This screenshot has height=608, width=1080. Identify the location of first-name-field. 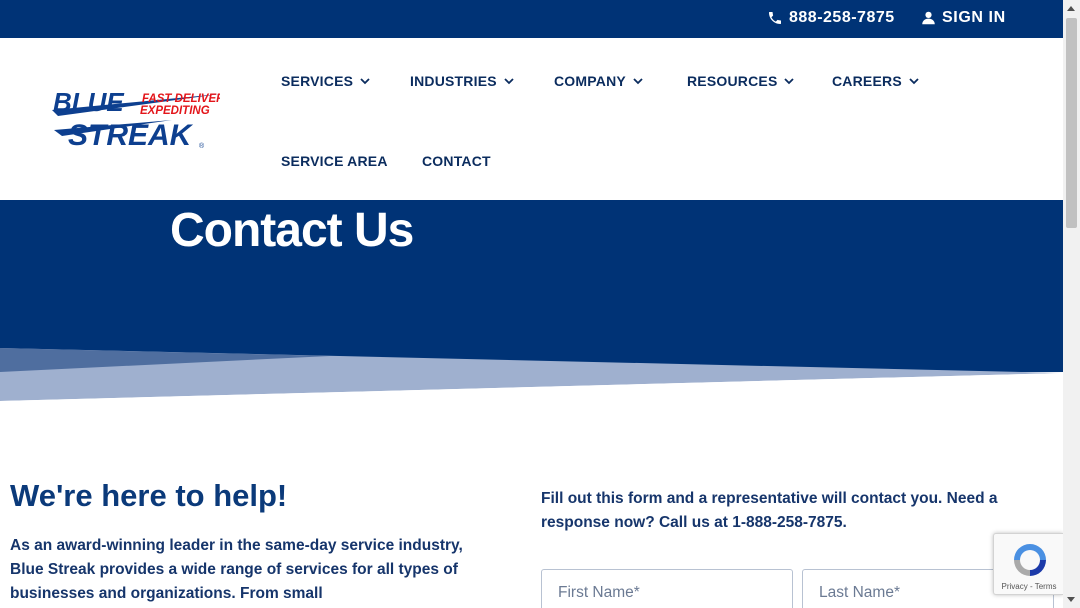
(667, 588).